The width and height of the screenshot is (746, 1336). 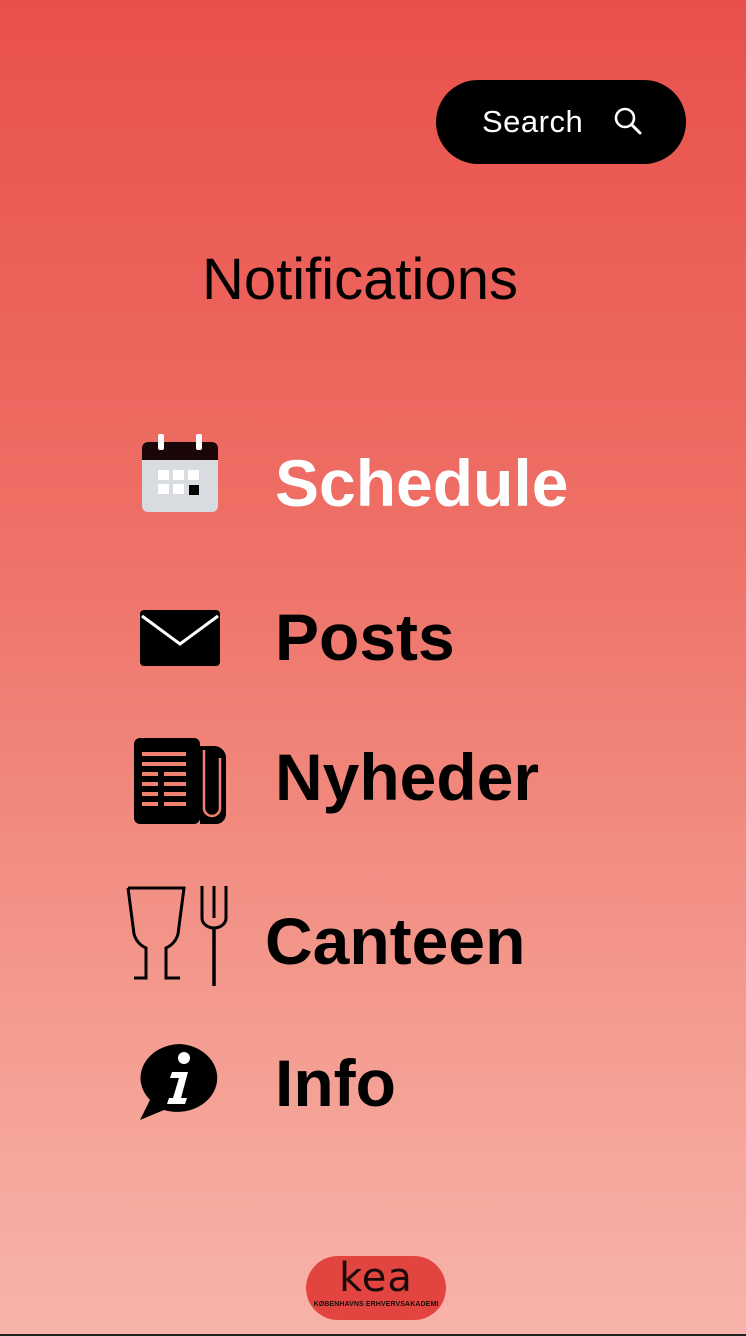 I want to click on menu-item-canteen: Canteen, so click(x=373, y=933).